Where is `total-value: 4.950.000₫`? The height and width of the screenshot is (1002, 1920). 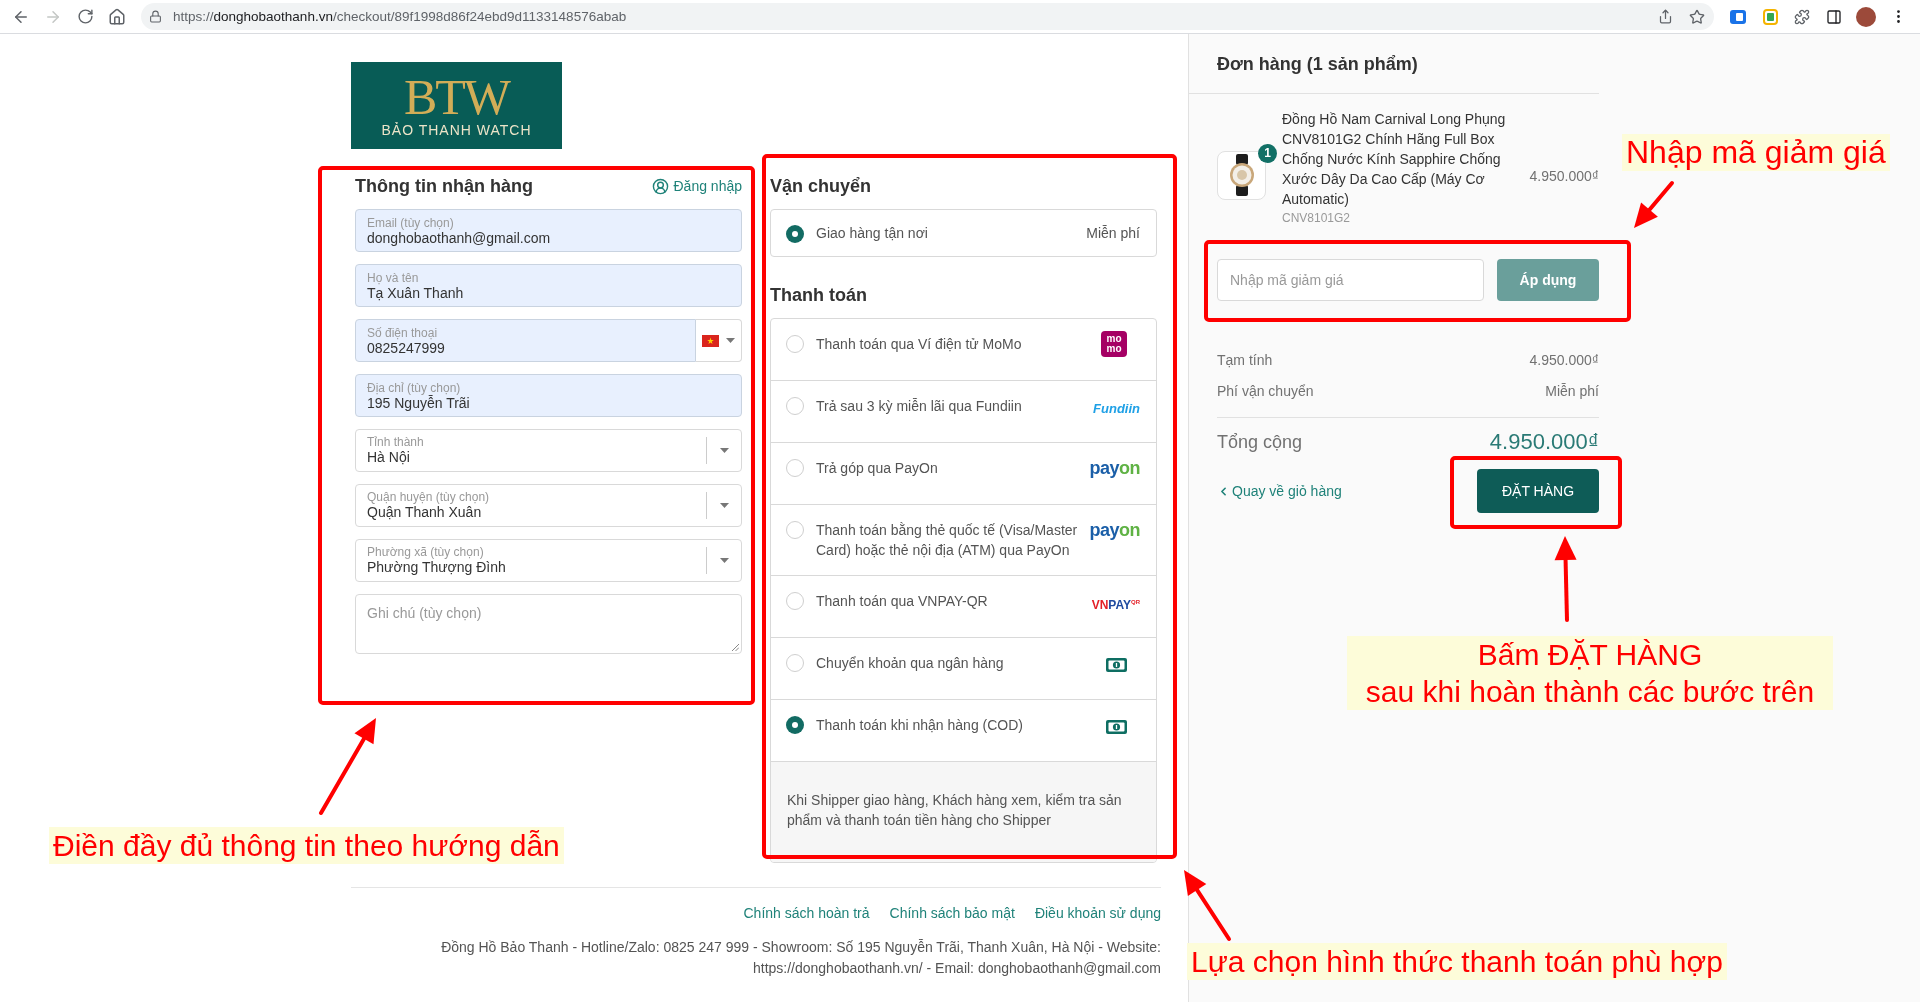
total-value: 4.950.000₫ is located at coordinates (1544, 442).